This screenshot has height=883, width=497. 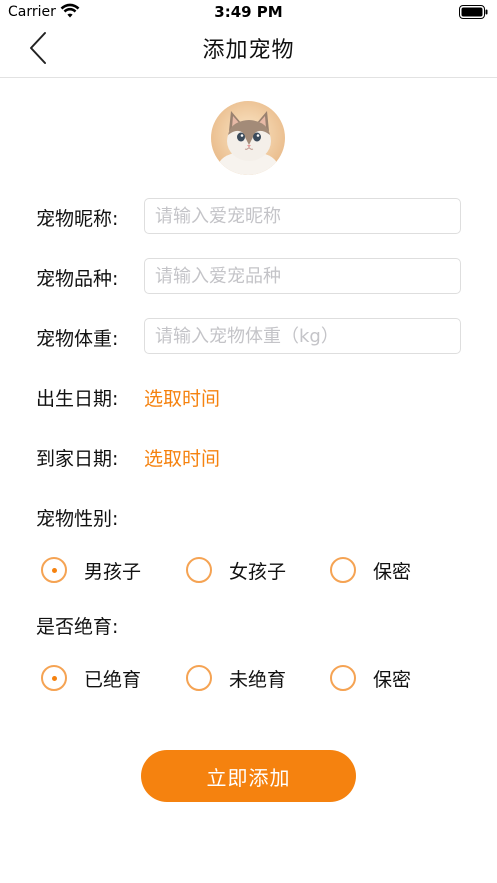 I want to click on home-date-label: 到家日期:, so click(x=77, y=459).